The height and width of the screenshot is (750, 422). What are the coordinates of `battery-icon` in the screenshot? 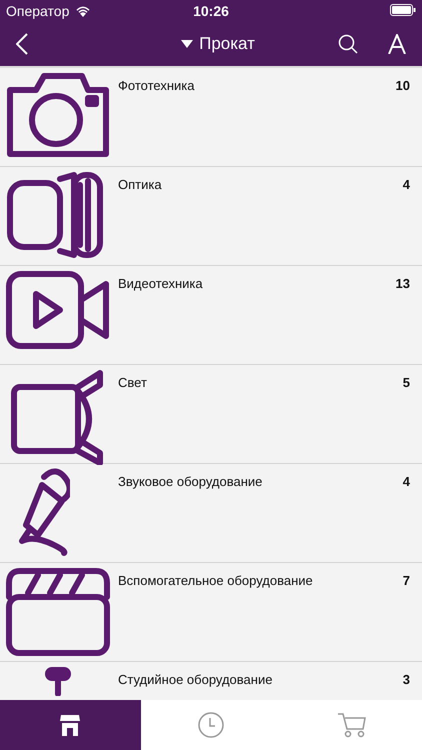 It's located at (403, 10).